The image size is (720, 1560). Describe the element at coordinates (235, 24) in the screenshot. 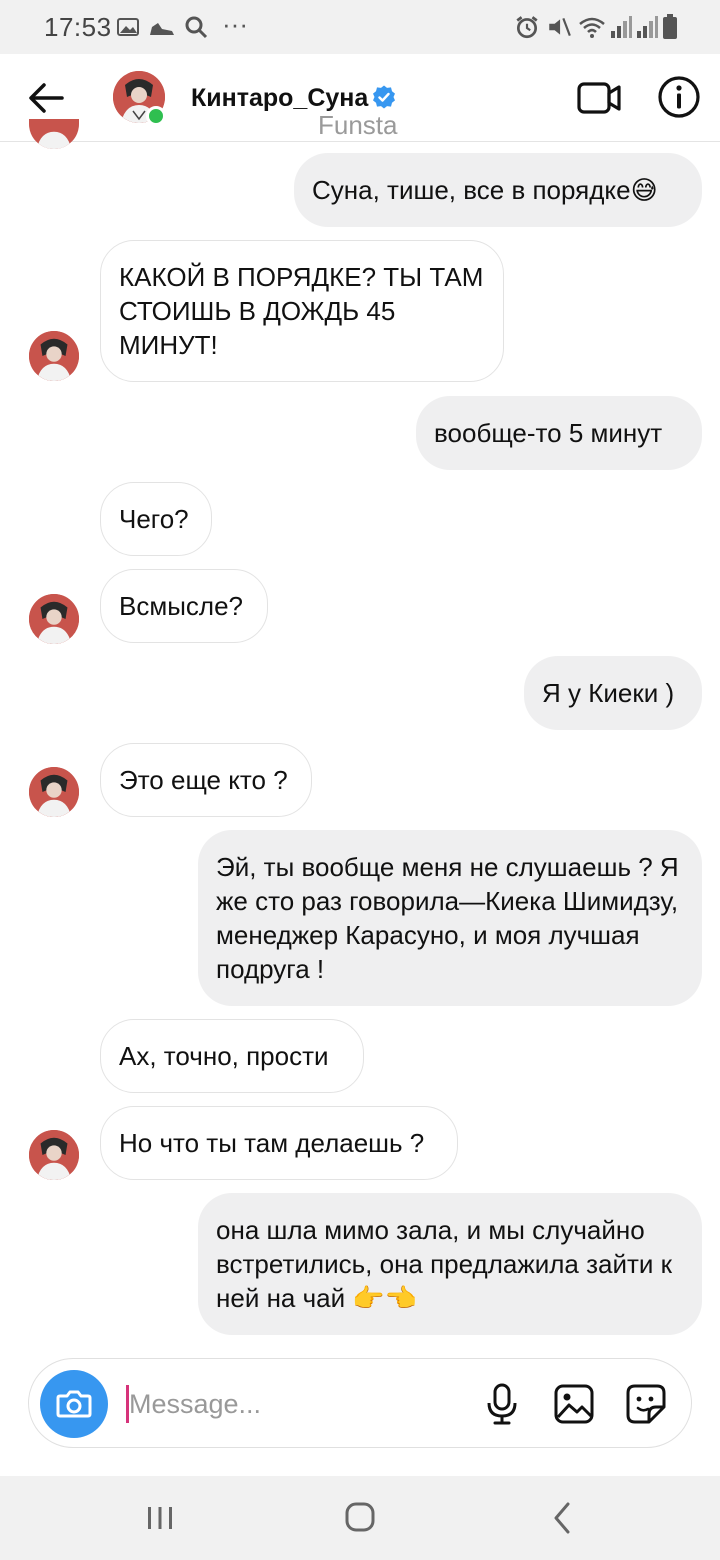

I see `more-notifications-icon: ···` at that location.